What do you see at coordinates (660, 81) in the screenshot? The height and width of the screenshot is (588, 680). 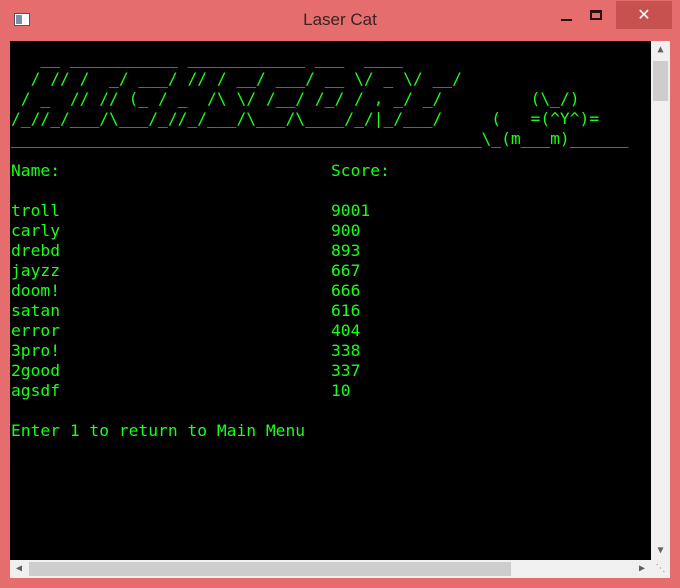 I see `vertical-scroll-thumb` at bounding box center [660, 81].